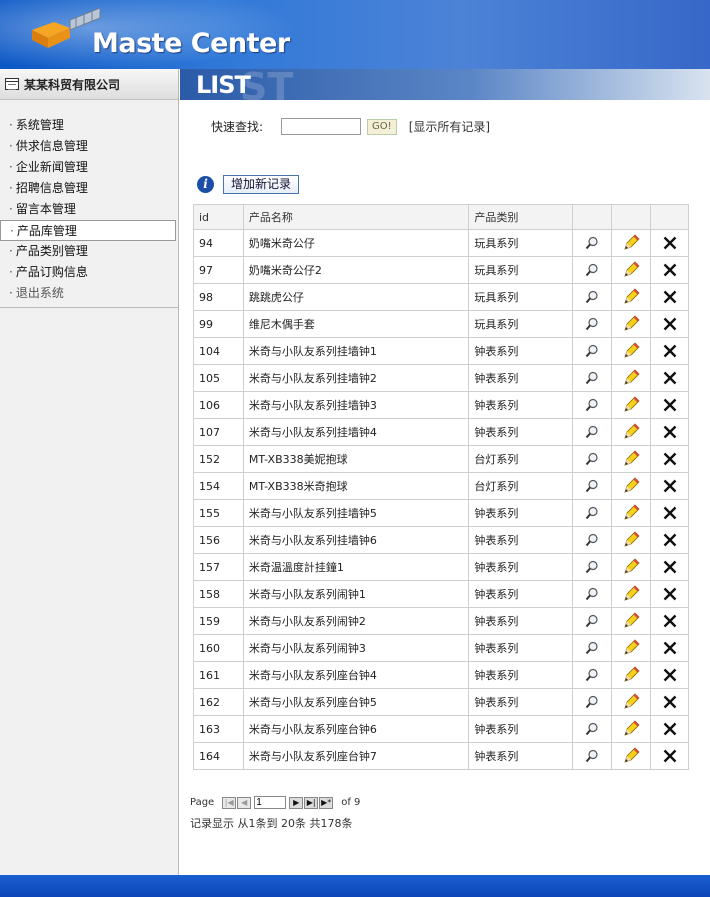 This screenshot has height=897, width=710. What do you see at coordinates (326, 802) in the screenshot?
I see `new-page-button: ▶*` at bounding box center [326, 802].